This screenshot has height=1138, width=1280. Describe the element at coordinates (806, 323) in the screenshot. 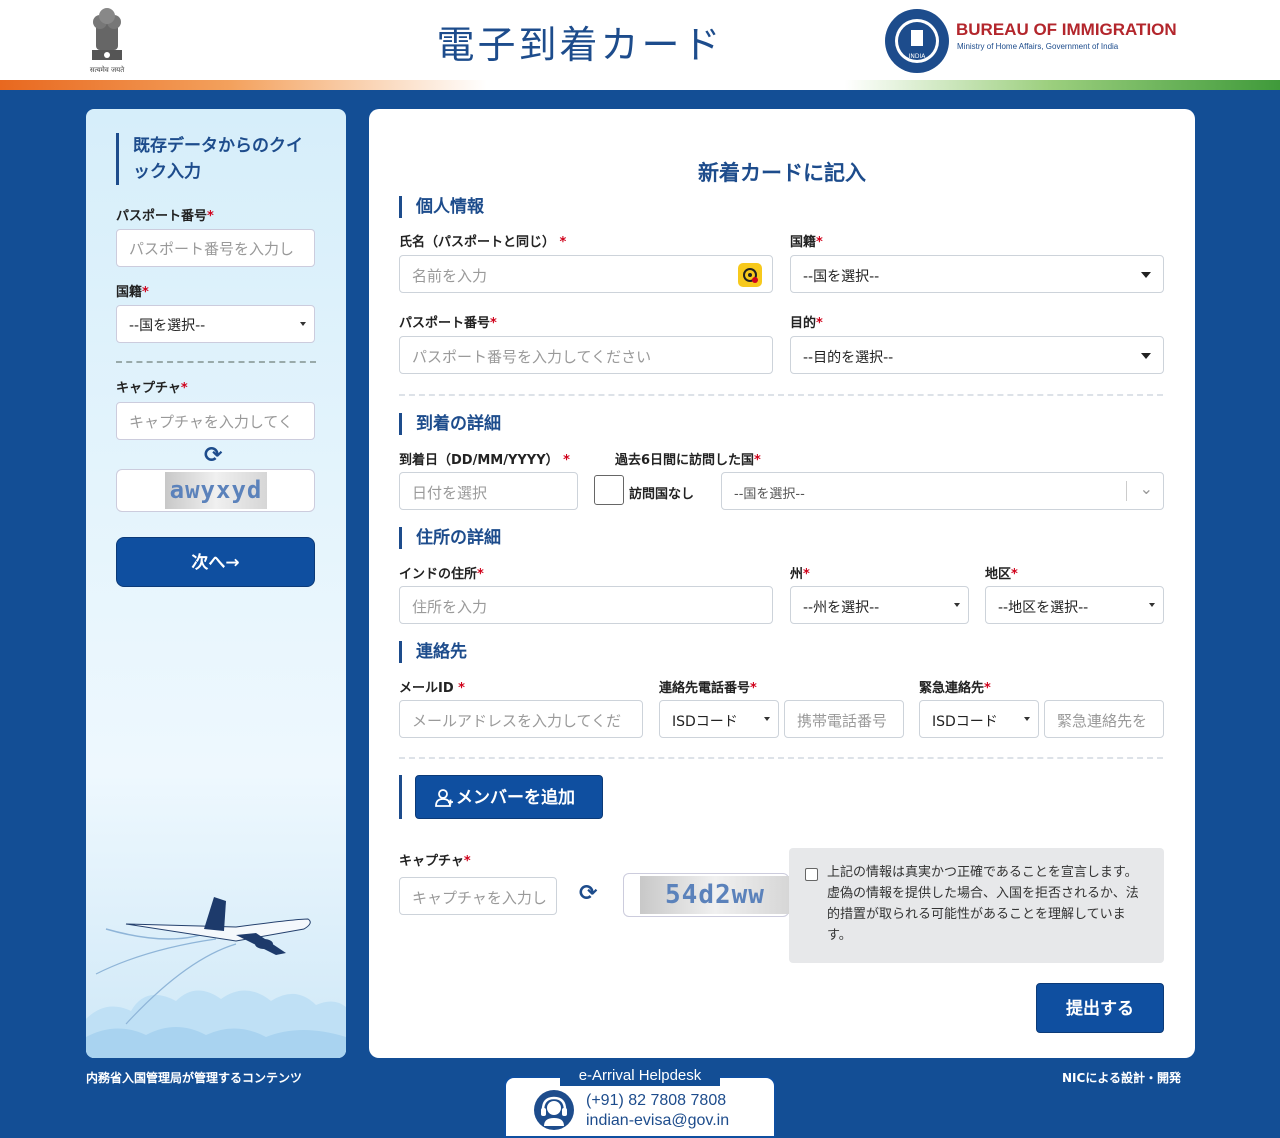

I see `purpose-label: 目的*` at that location.